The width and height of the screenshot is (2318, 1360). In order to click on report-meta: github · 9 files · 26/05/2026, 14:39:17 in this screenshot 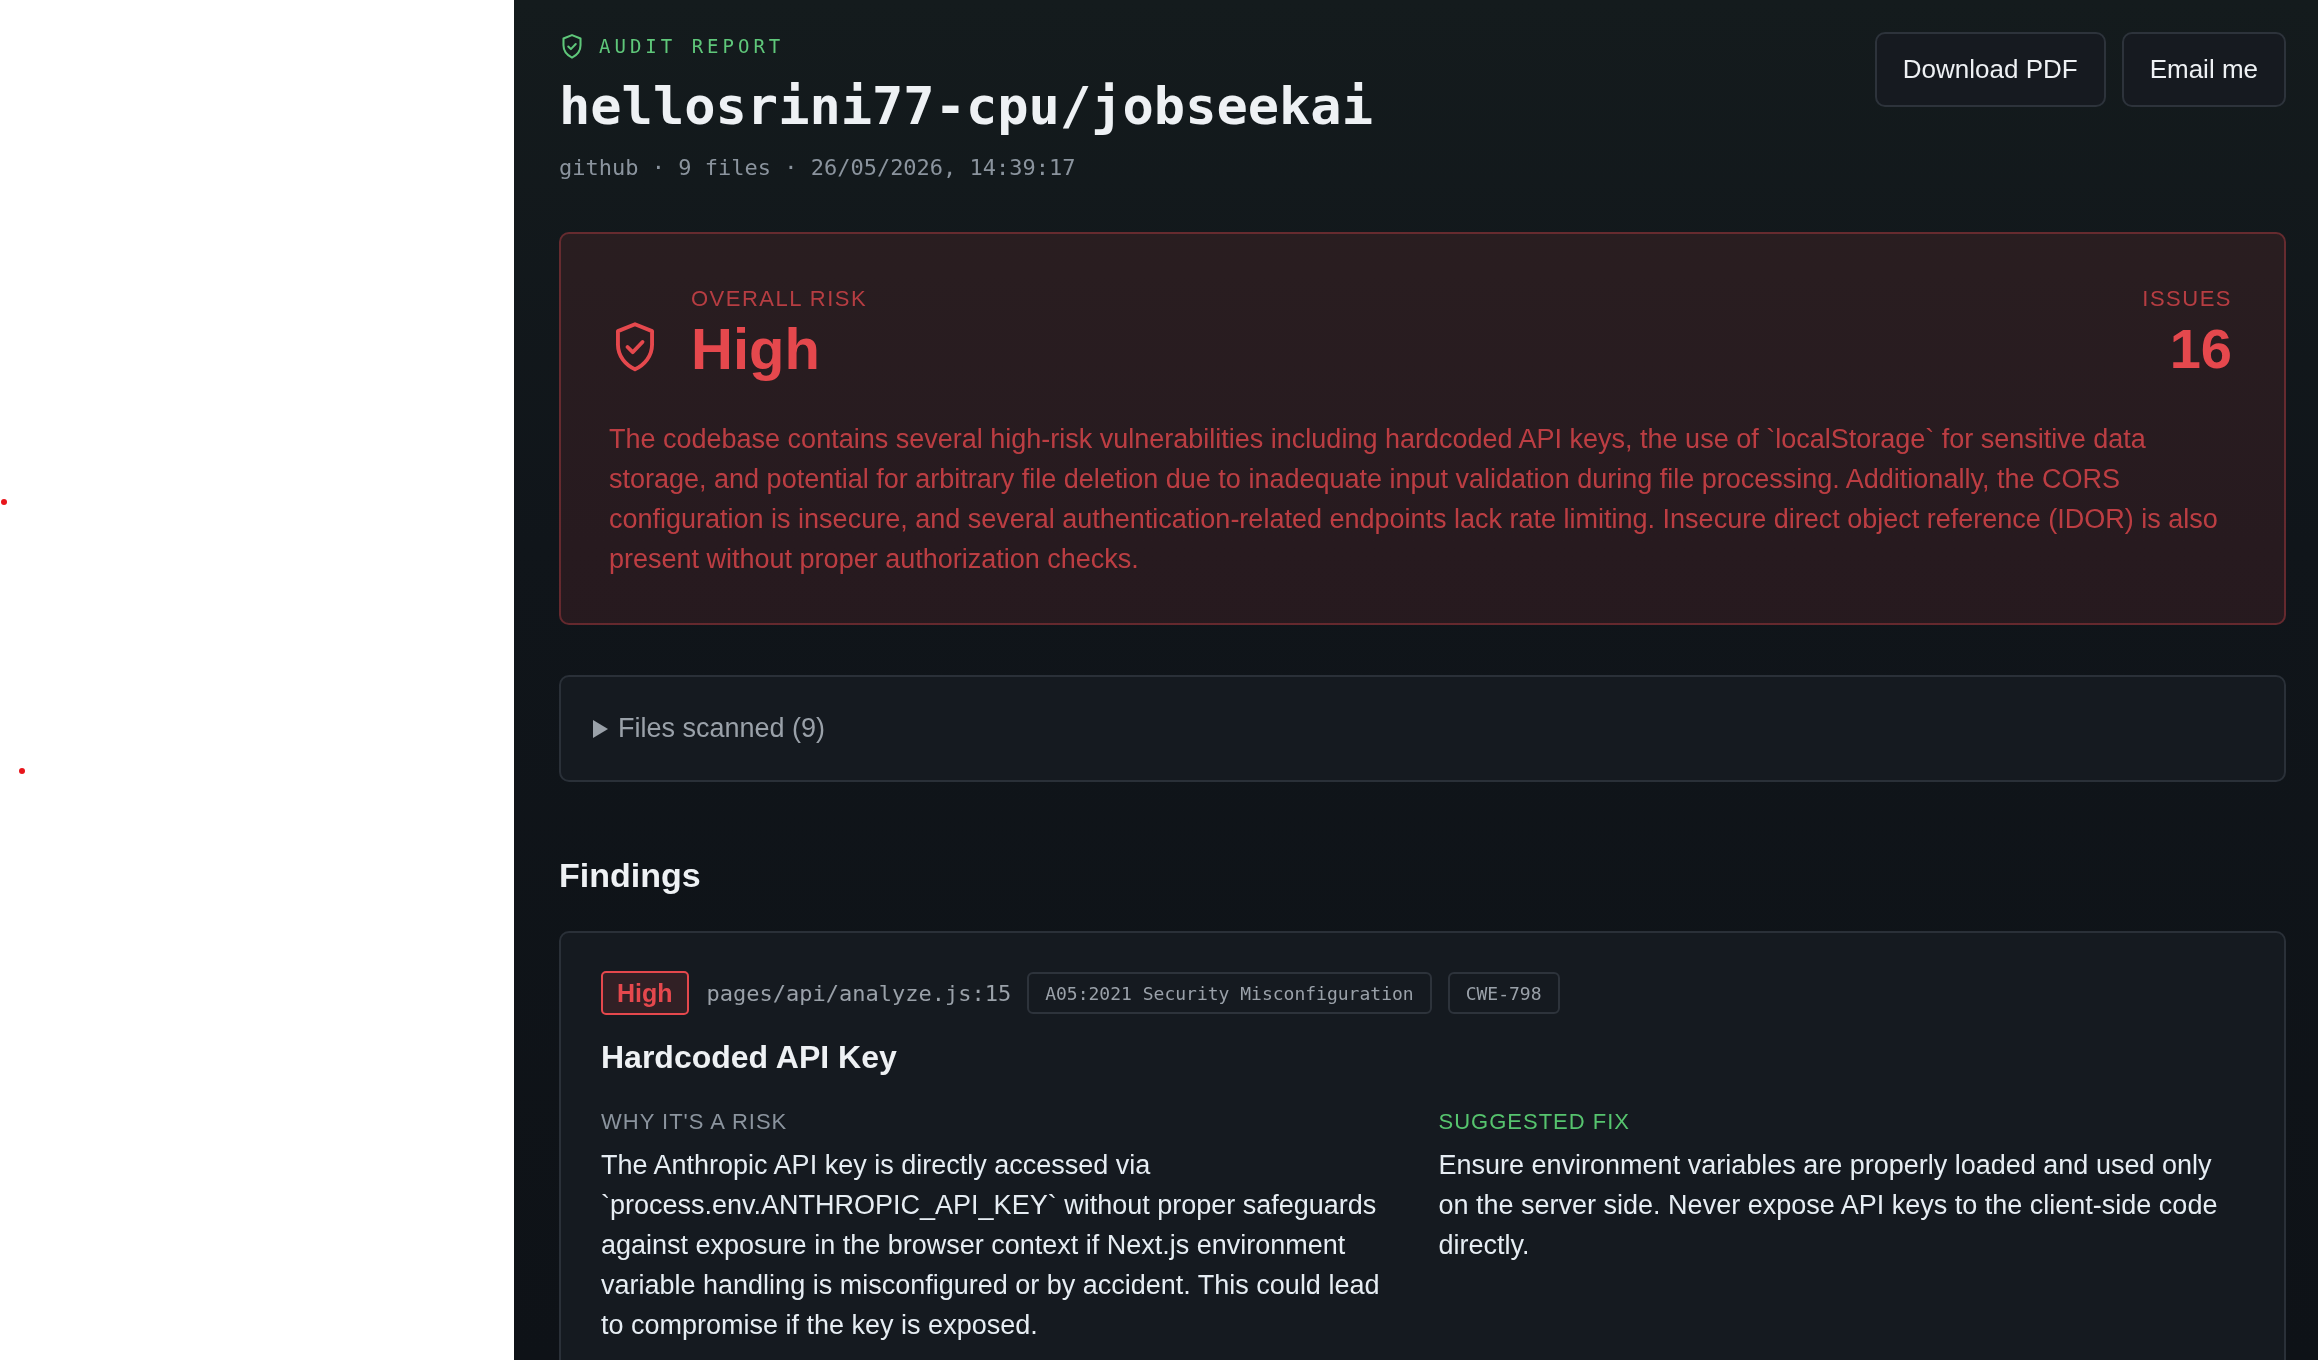, I will do `click(818, 168)`.